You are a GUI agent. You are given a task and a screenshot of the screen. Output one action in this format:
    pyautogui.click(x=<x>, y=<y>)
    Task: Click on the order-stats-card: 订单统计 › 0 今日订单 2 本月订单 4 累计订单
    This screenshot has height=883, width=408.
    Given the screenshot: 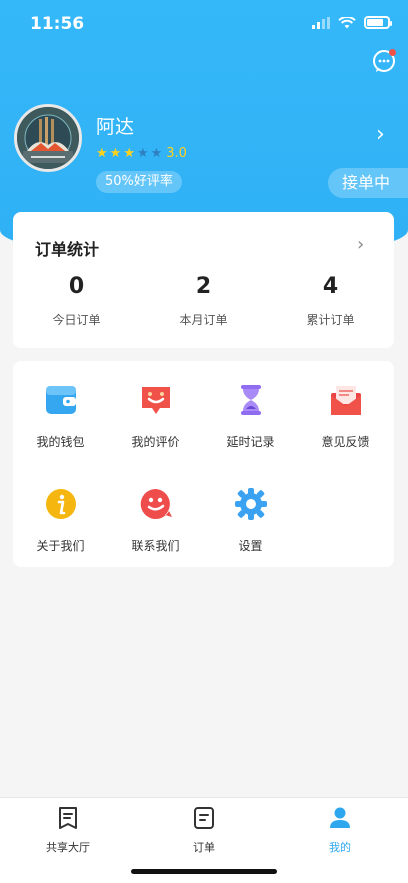 What is the action you would take?
    pyautogui.click(x=203, y=280)
    